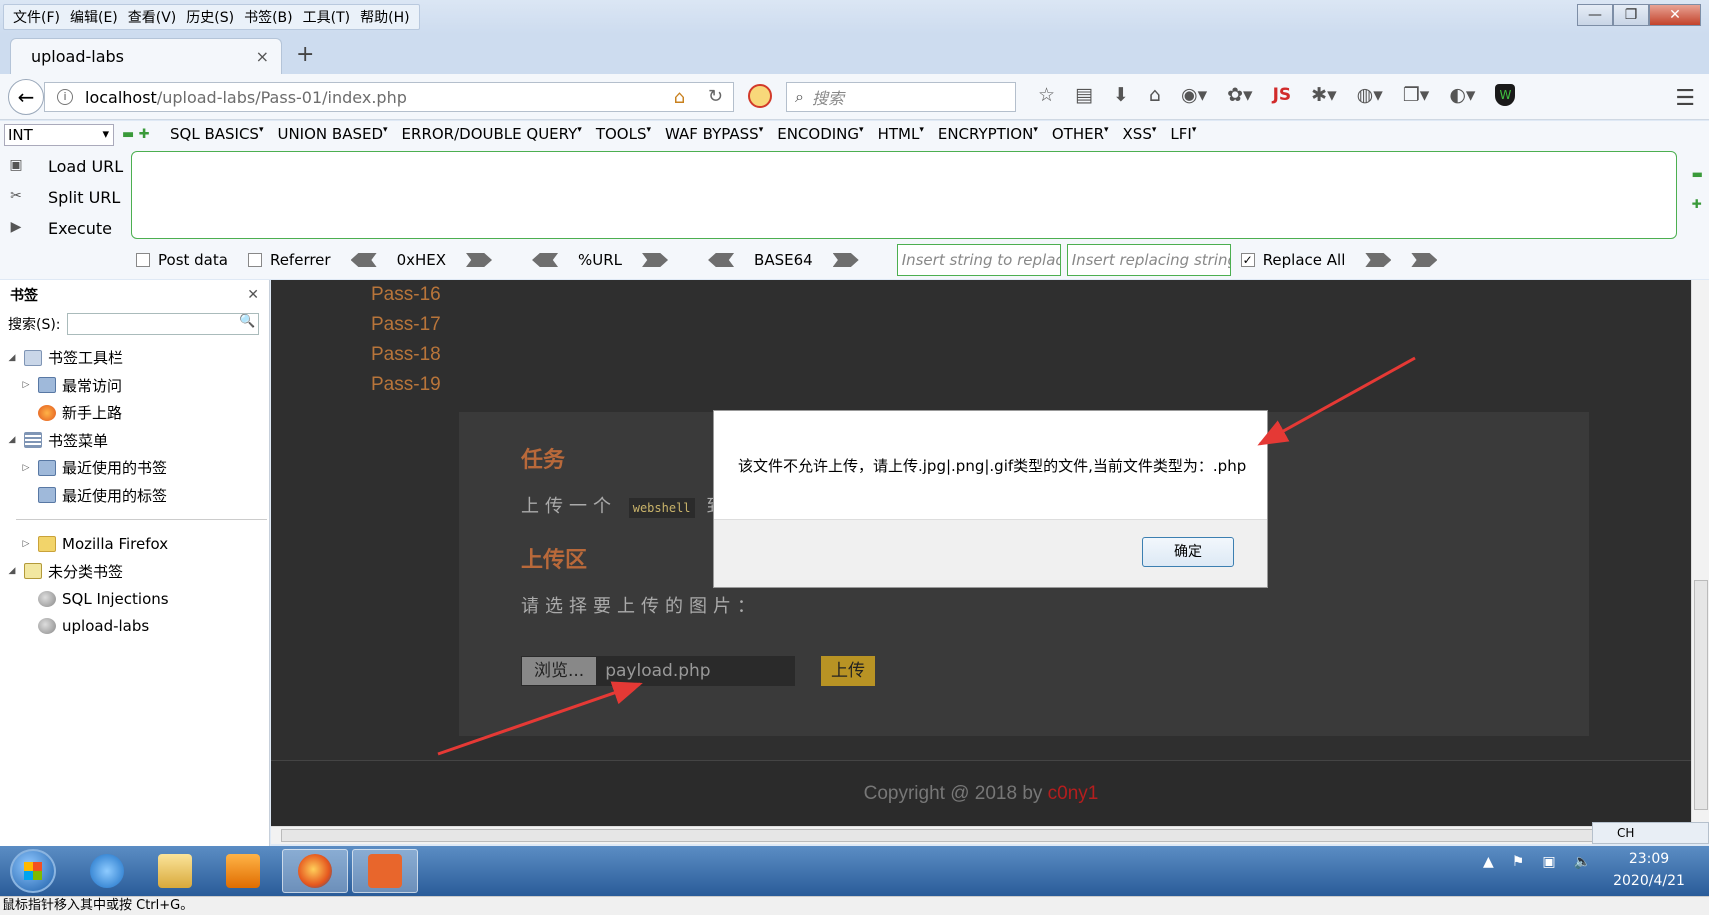  What do you see at coordinates (1650, 833) in the screenshot?
I see `language-bar: CH` at bounding box center [1650, 833].